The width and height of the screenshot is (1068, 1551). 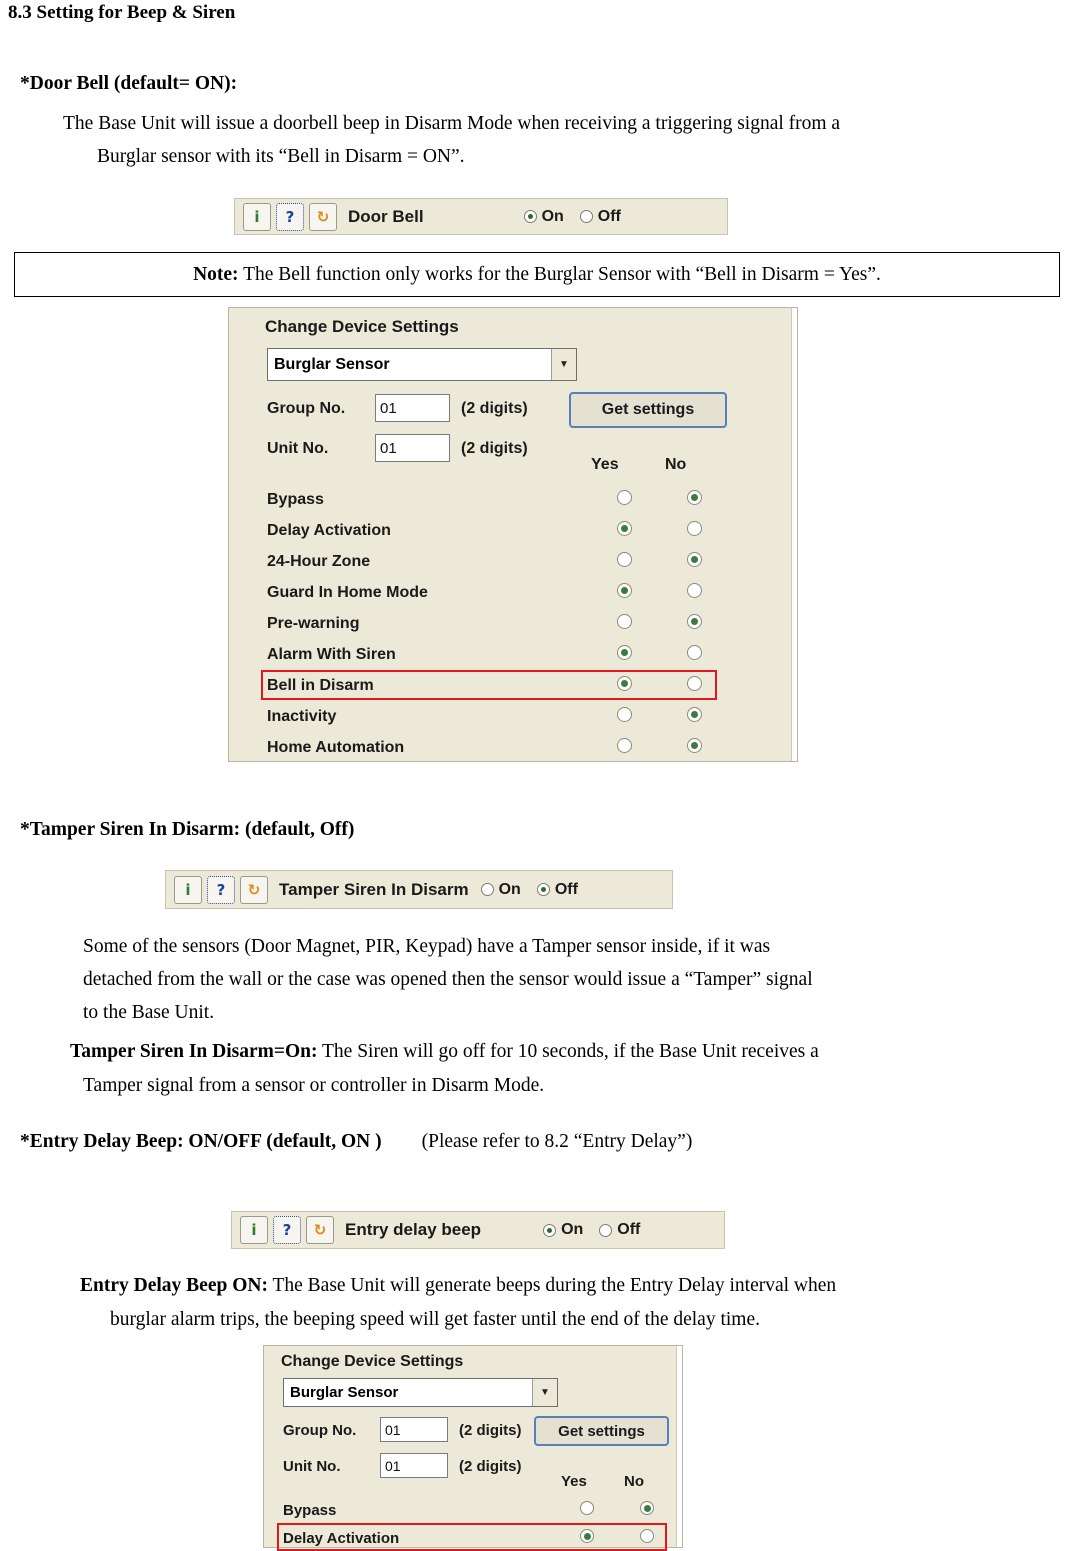 I want to click on note-prefix: Note:, so click(x=216, y=274).